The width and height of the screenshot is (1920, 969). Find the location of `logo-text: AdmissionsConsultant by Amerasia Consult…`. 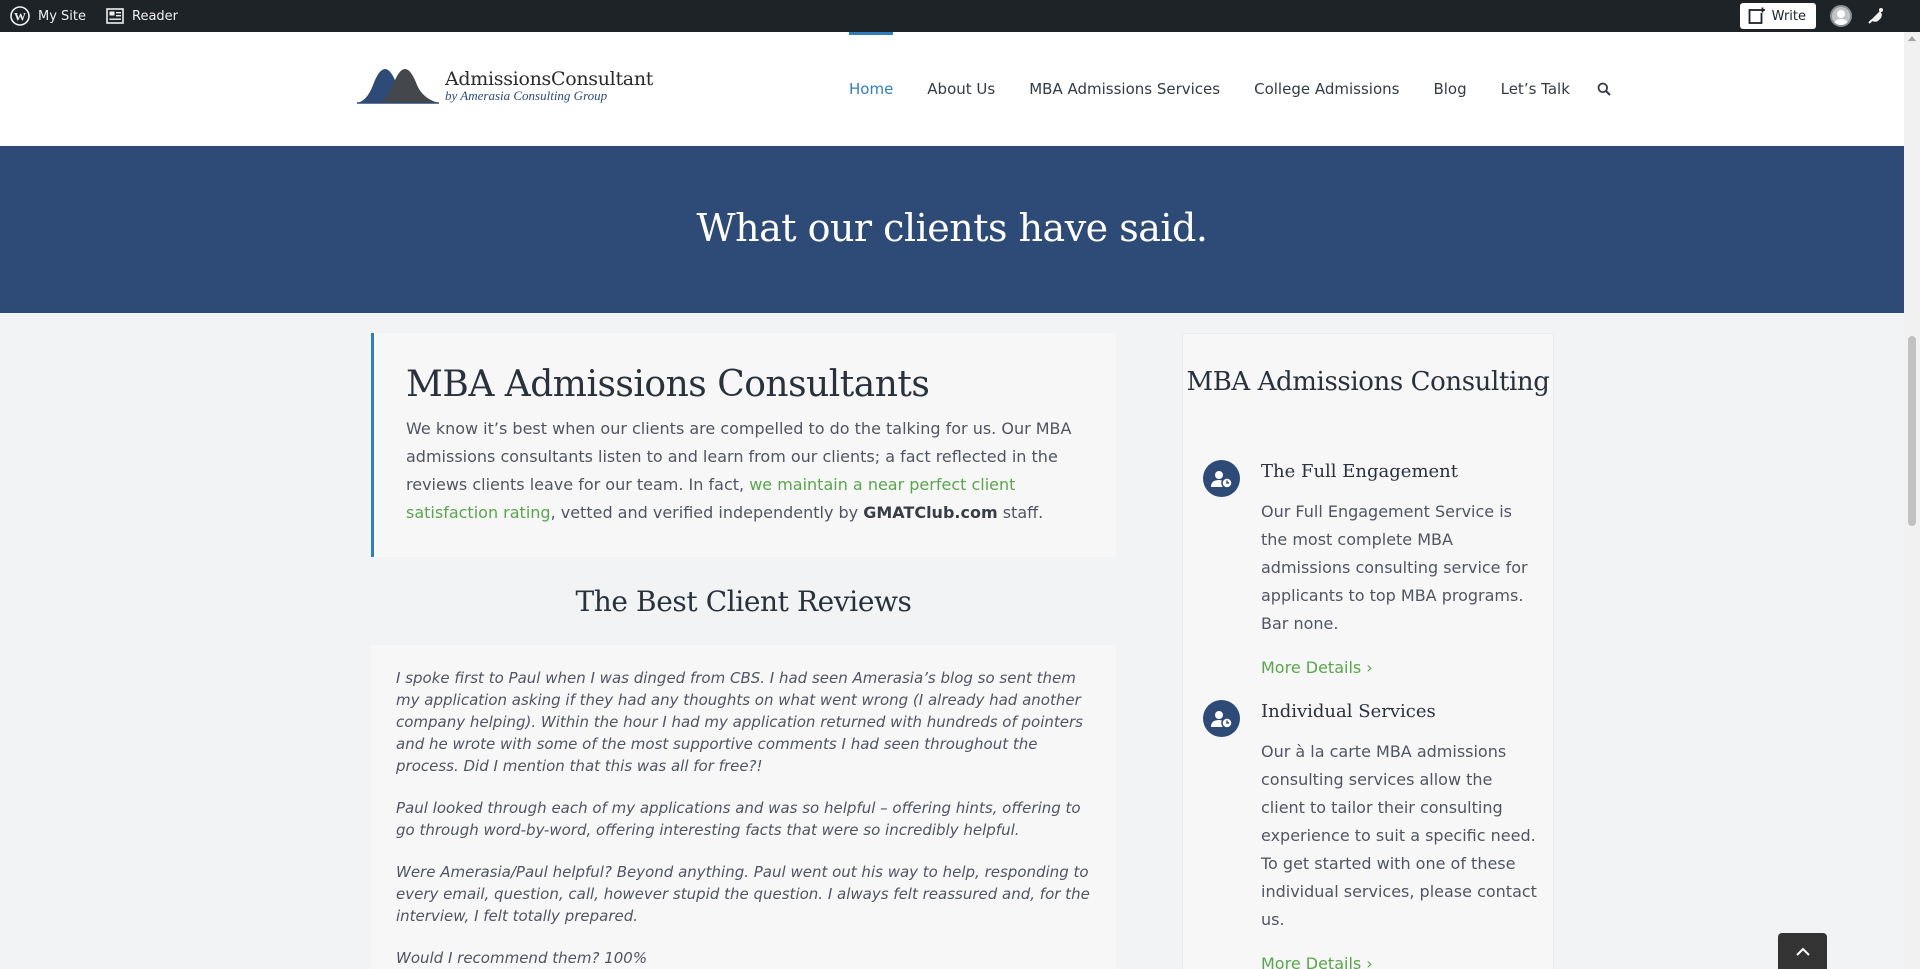

logo-text: AdmissionsConsultant by Amerasia Consult… is located at coordinates (549, 86).